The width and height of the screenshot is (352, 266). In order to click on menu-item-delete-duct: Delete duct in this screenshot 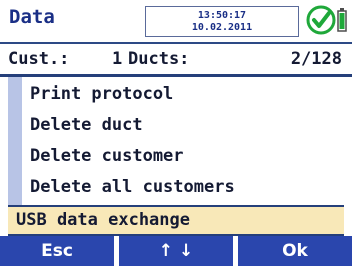, I will do `click(86, 125)`.